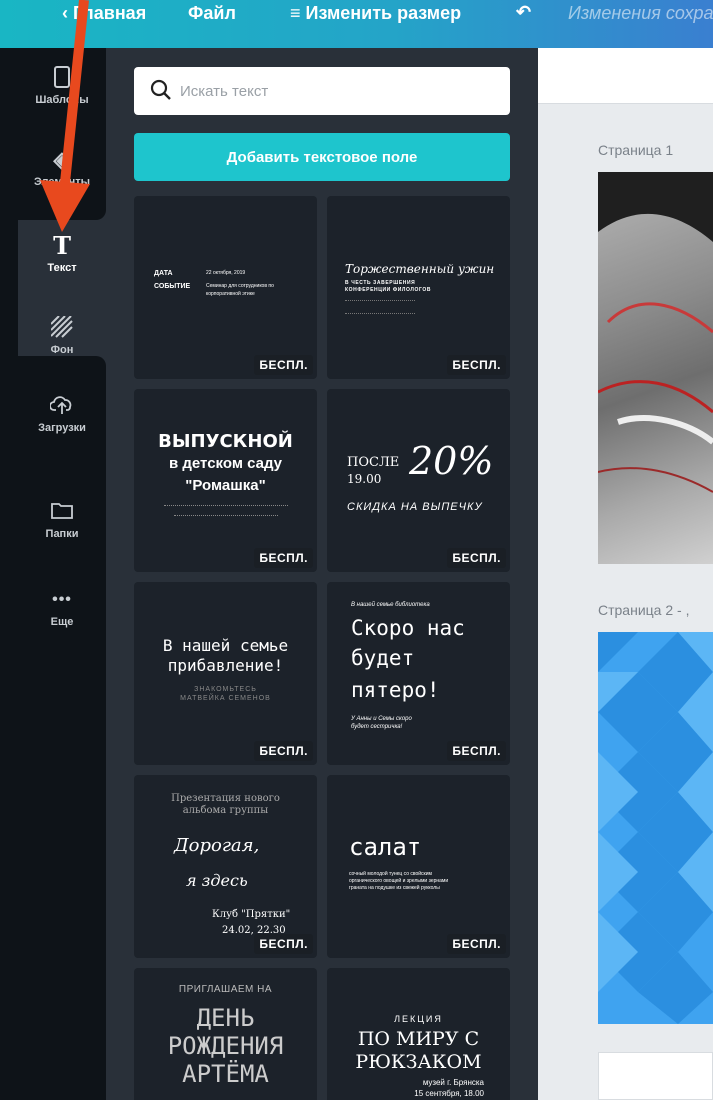 The image size is (713, 1100). Describe the element at coordinates (62, 182) in the screenshot. I see `sidebar-item-label: Элементы` at that location.